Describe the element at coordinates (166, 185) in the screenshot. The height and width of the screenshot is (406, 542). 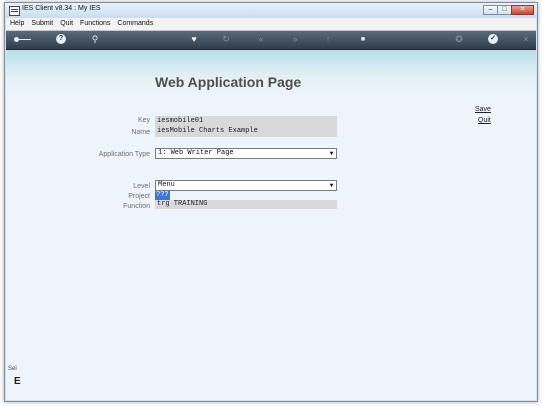
I see `level-value: Menu` at that location.